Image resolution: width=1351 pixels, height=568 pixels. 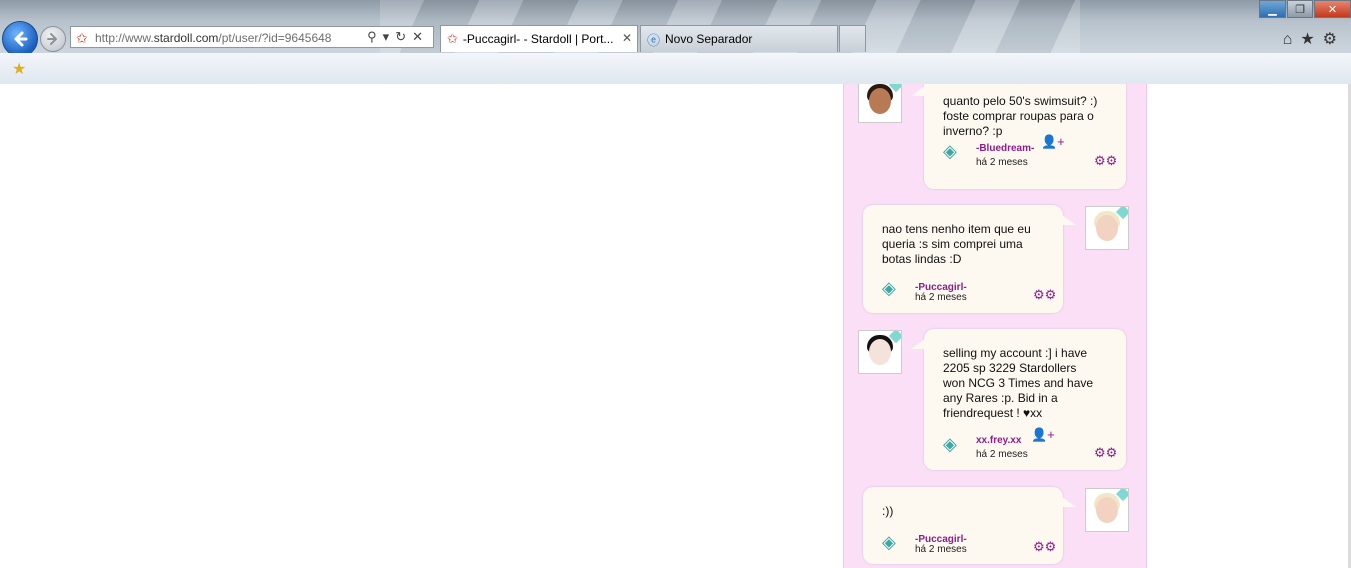 I want to click on home-icon: ⌂, so click(x=1292, y=39).